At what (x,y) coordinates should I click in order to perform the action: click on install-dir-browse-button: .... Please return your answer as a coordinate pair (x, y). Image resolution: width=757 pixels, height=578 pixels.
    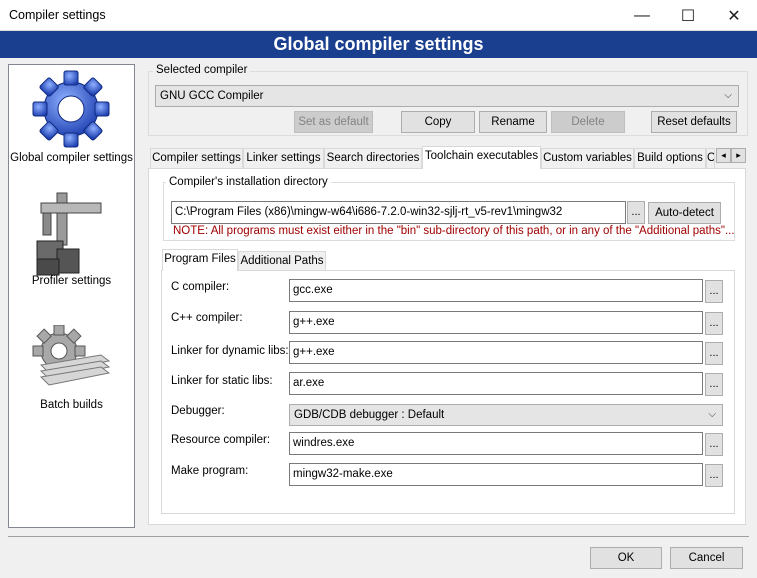
    Looking at the image, I should click on (636, 212).